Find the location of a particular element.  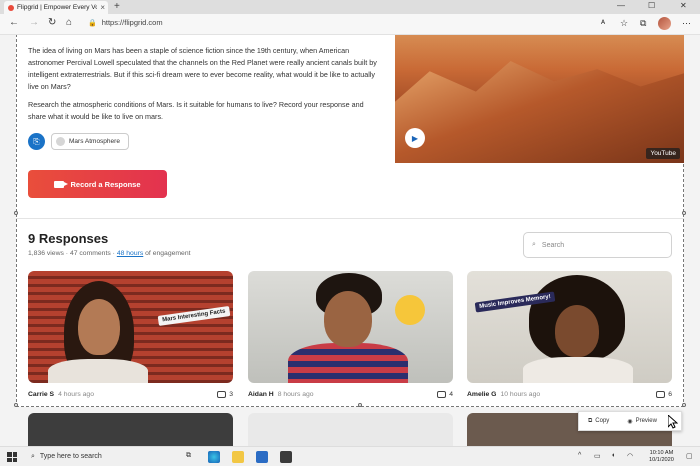

search-placeholder: Search is located at coordinates (553, 245).